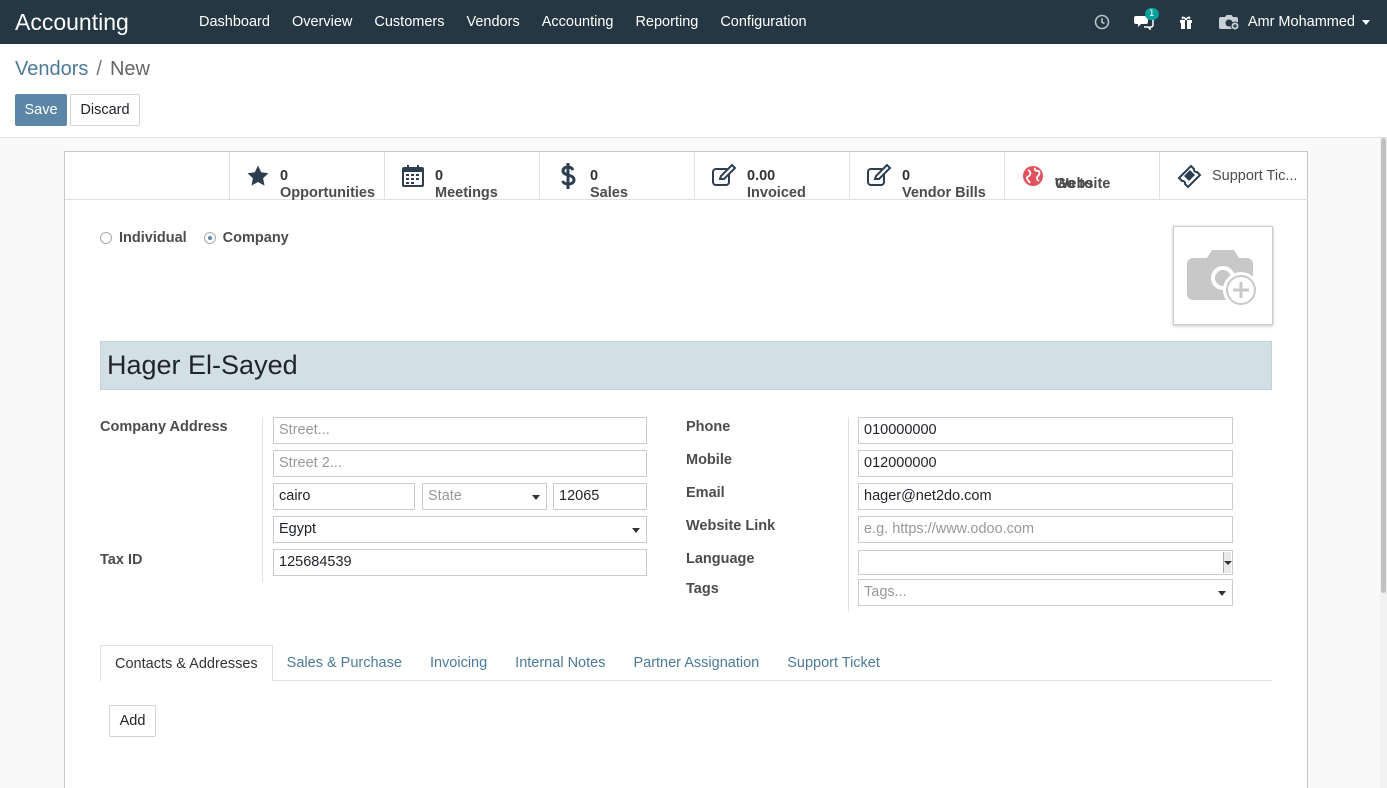 This screenshot has width=1387, height=788. Describe the element at coordinates (1083, 184) in the screenshot. I see `website-label: Website` at that location.